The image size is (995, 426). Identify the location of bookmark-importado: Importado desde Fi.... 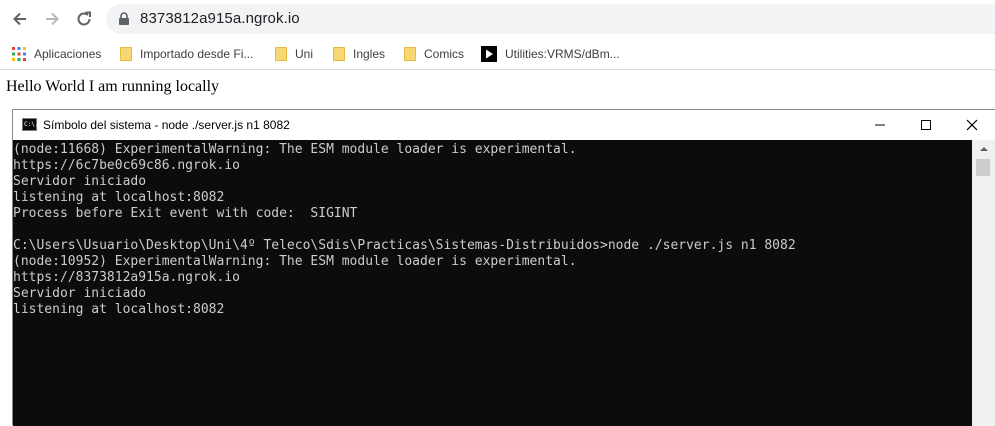
(186, 54).